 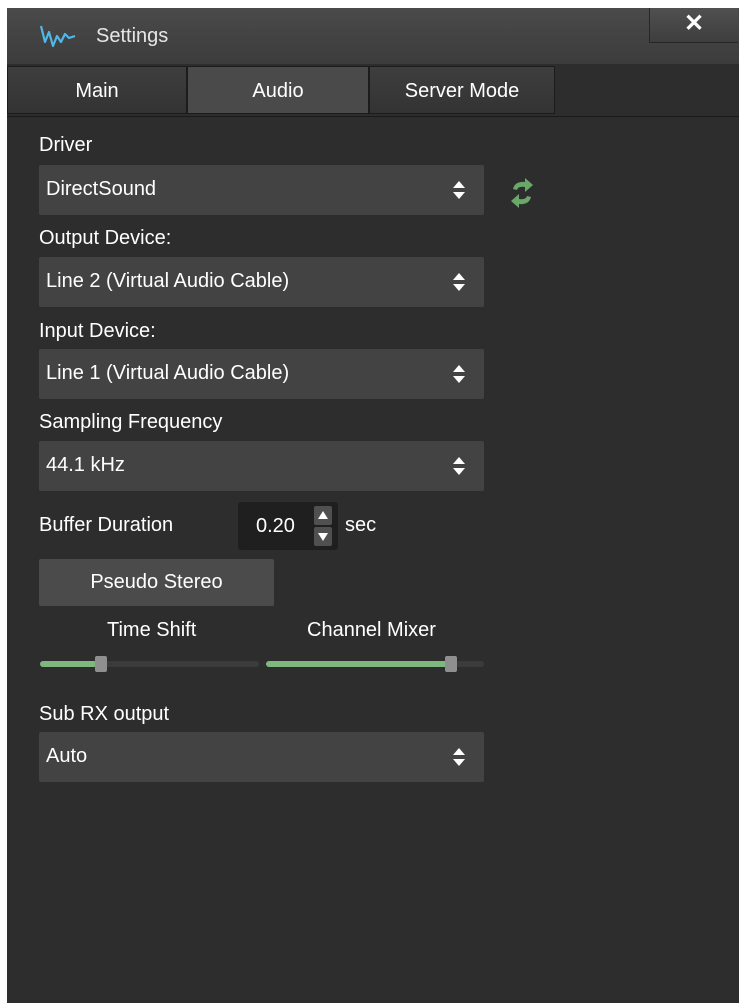 What do you see at coordinates (104, 714) in the screenshot?
I see `sub-rx-output-label: Sub RX output` at bounding box center [104, 714].